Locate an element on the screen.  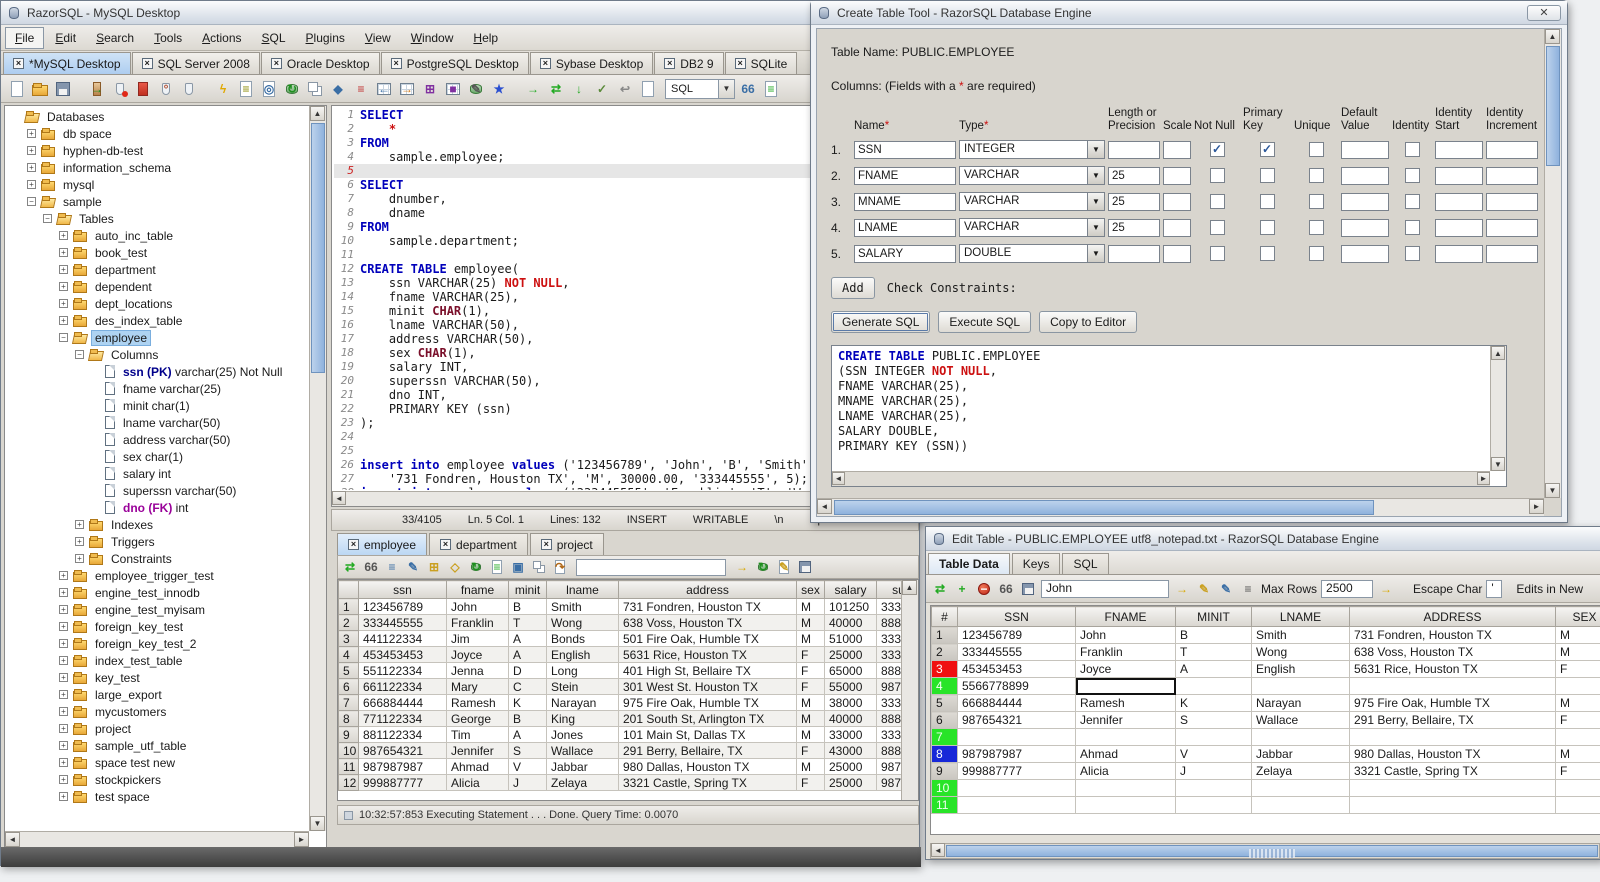
edit-column-header: ADDRESS is located at coordinates (1452, 616).